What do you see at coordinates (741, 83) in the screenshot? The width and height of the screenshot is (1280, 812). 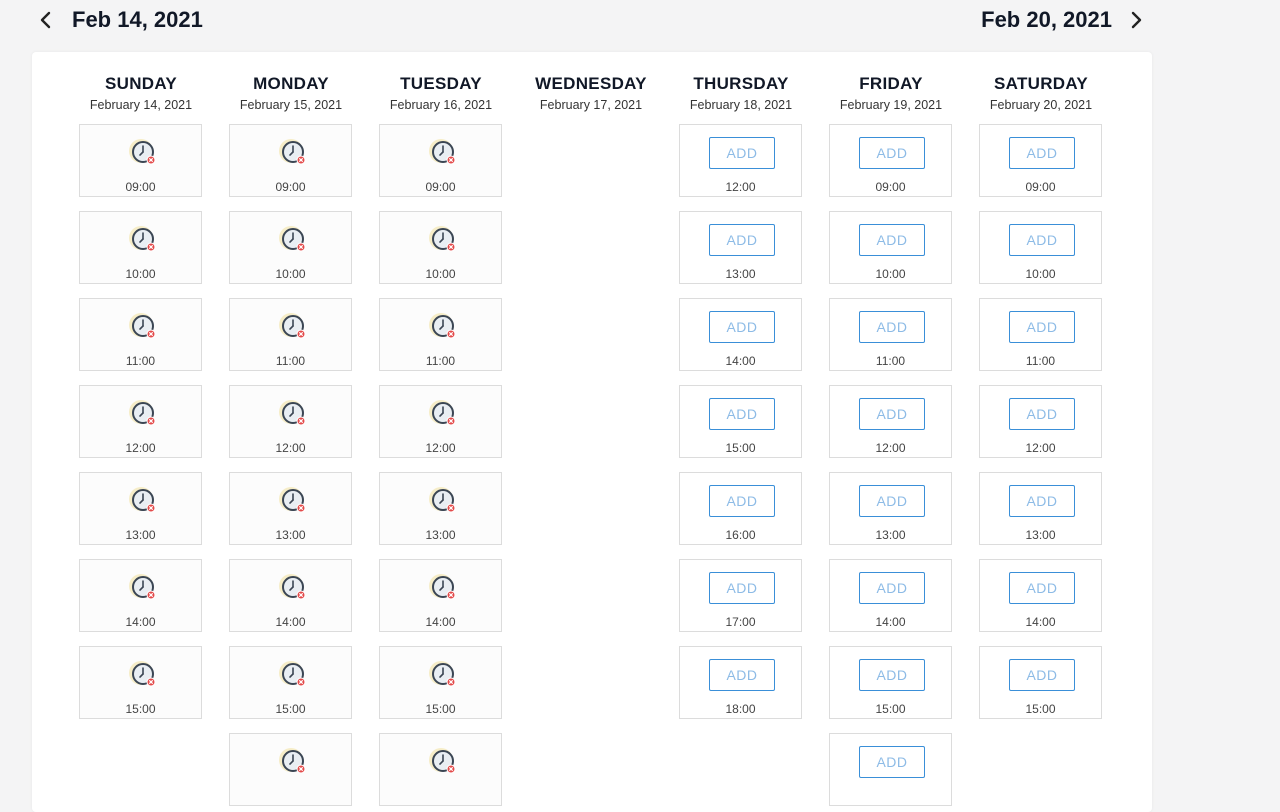 I see `day-name: THURSDAY` at bounding box center [741, 83].